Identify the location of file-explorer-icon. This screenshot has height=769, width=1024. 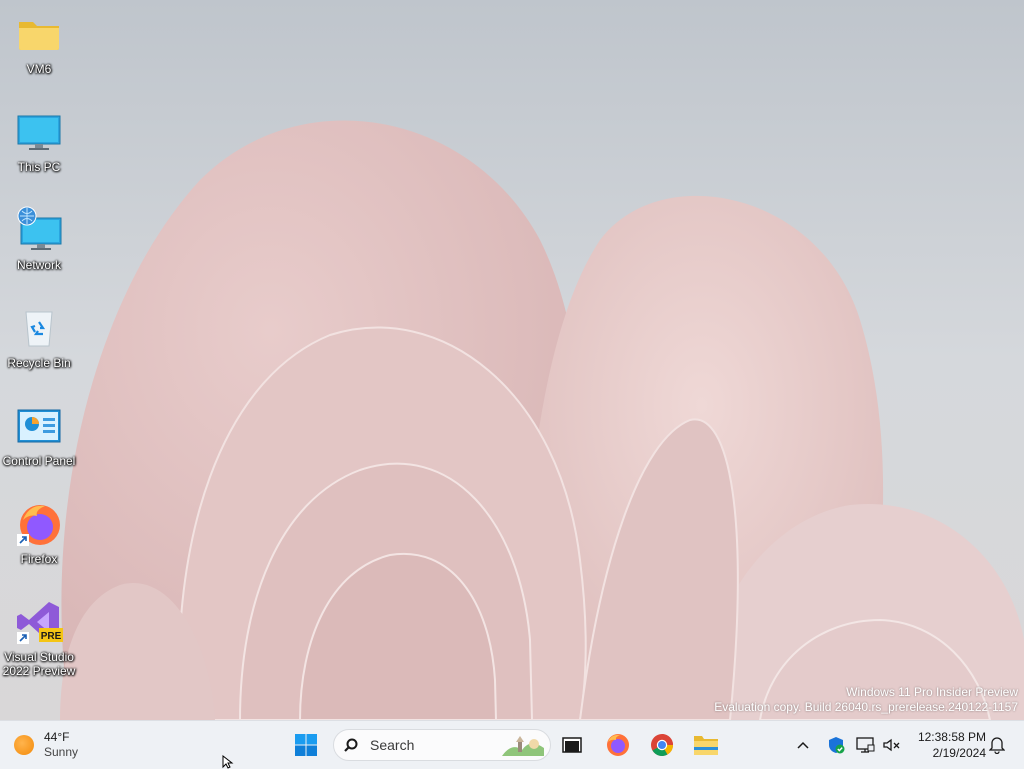
(706, 745).